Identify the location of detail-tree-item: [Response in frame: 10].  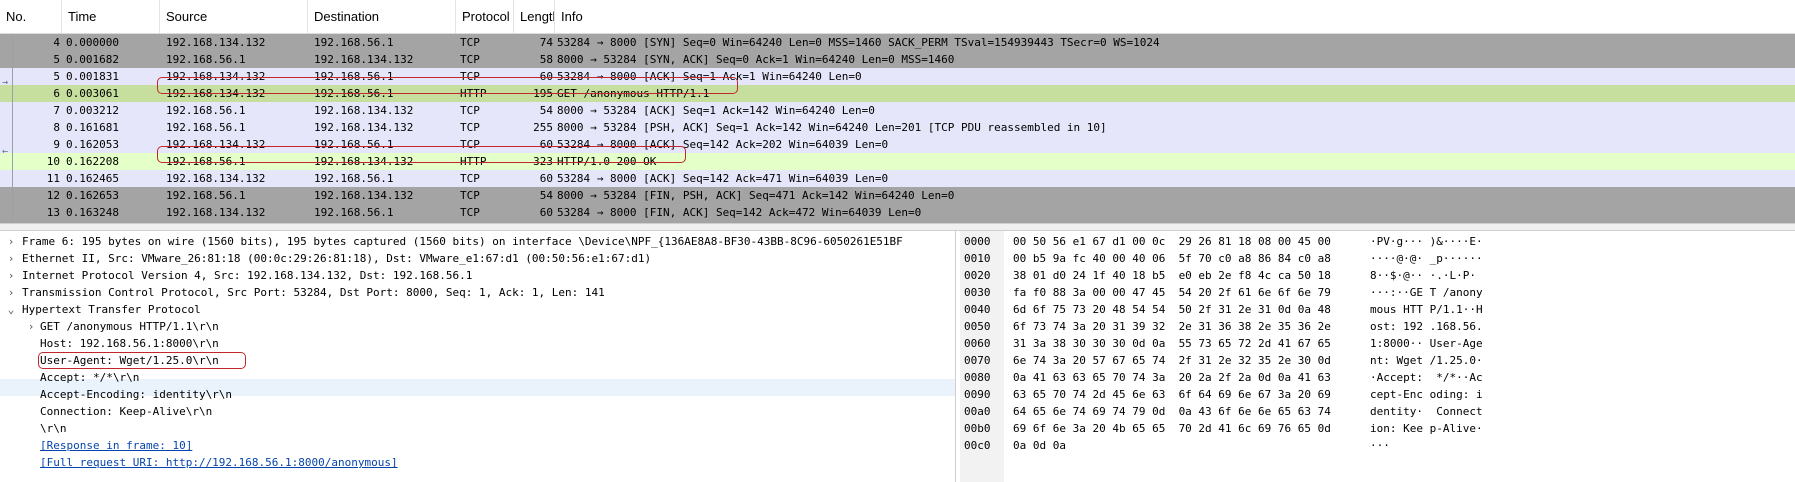
(477, 445).